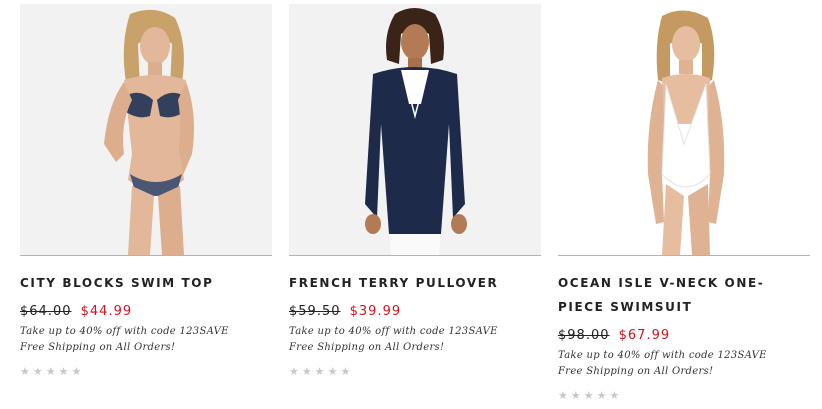 Image resolution: width=822 pixels, height=409 pixels. What do you see at coordinates (684, 295) in the screenshot?
I see `product-title: OCEAN ISLE V-NECK ONE-PIECE SWIMSUIT` at bounding box center [684, 295].